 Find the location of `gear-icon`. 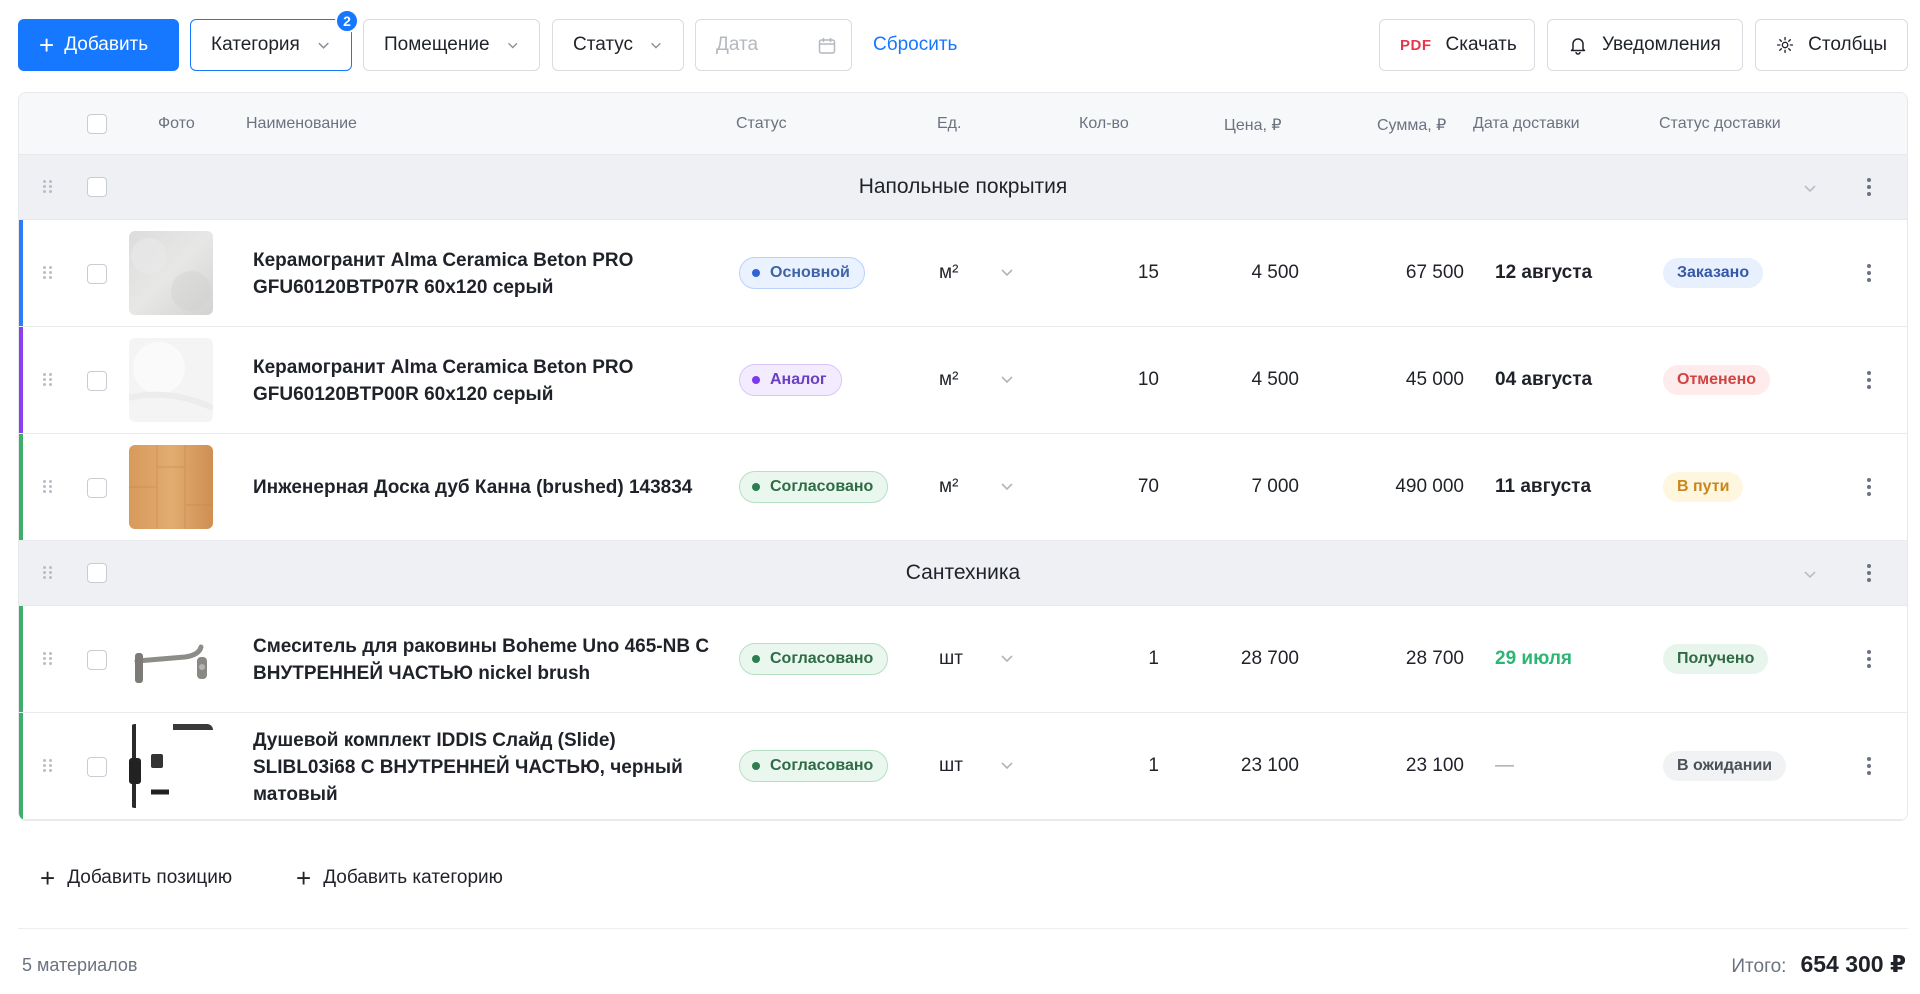

gear-icon is located at coordinates (1785, 45).